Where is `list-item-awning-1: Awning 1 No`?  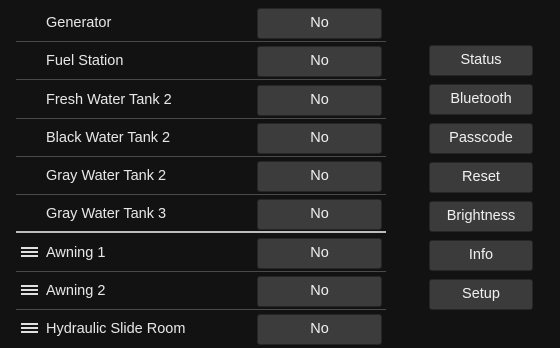 list-item-awning-1: Awning 1 No is located at coordinates (198, 253).